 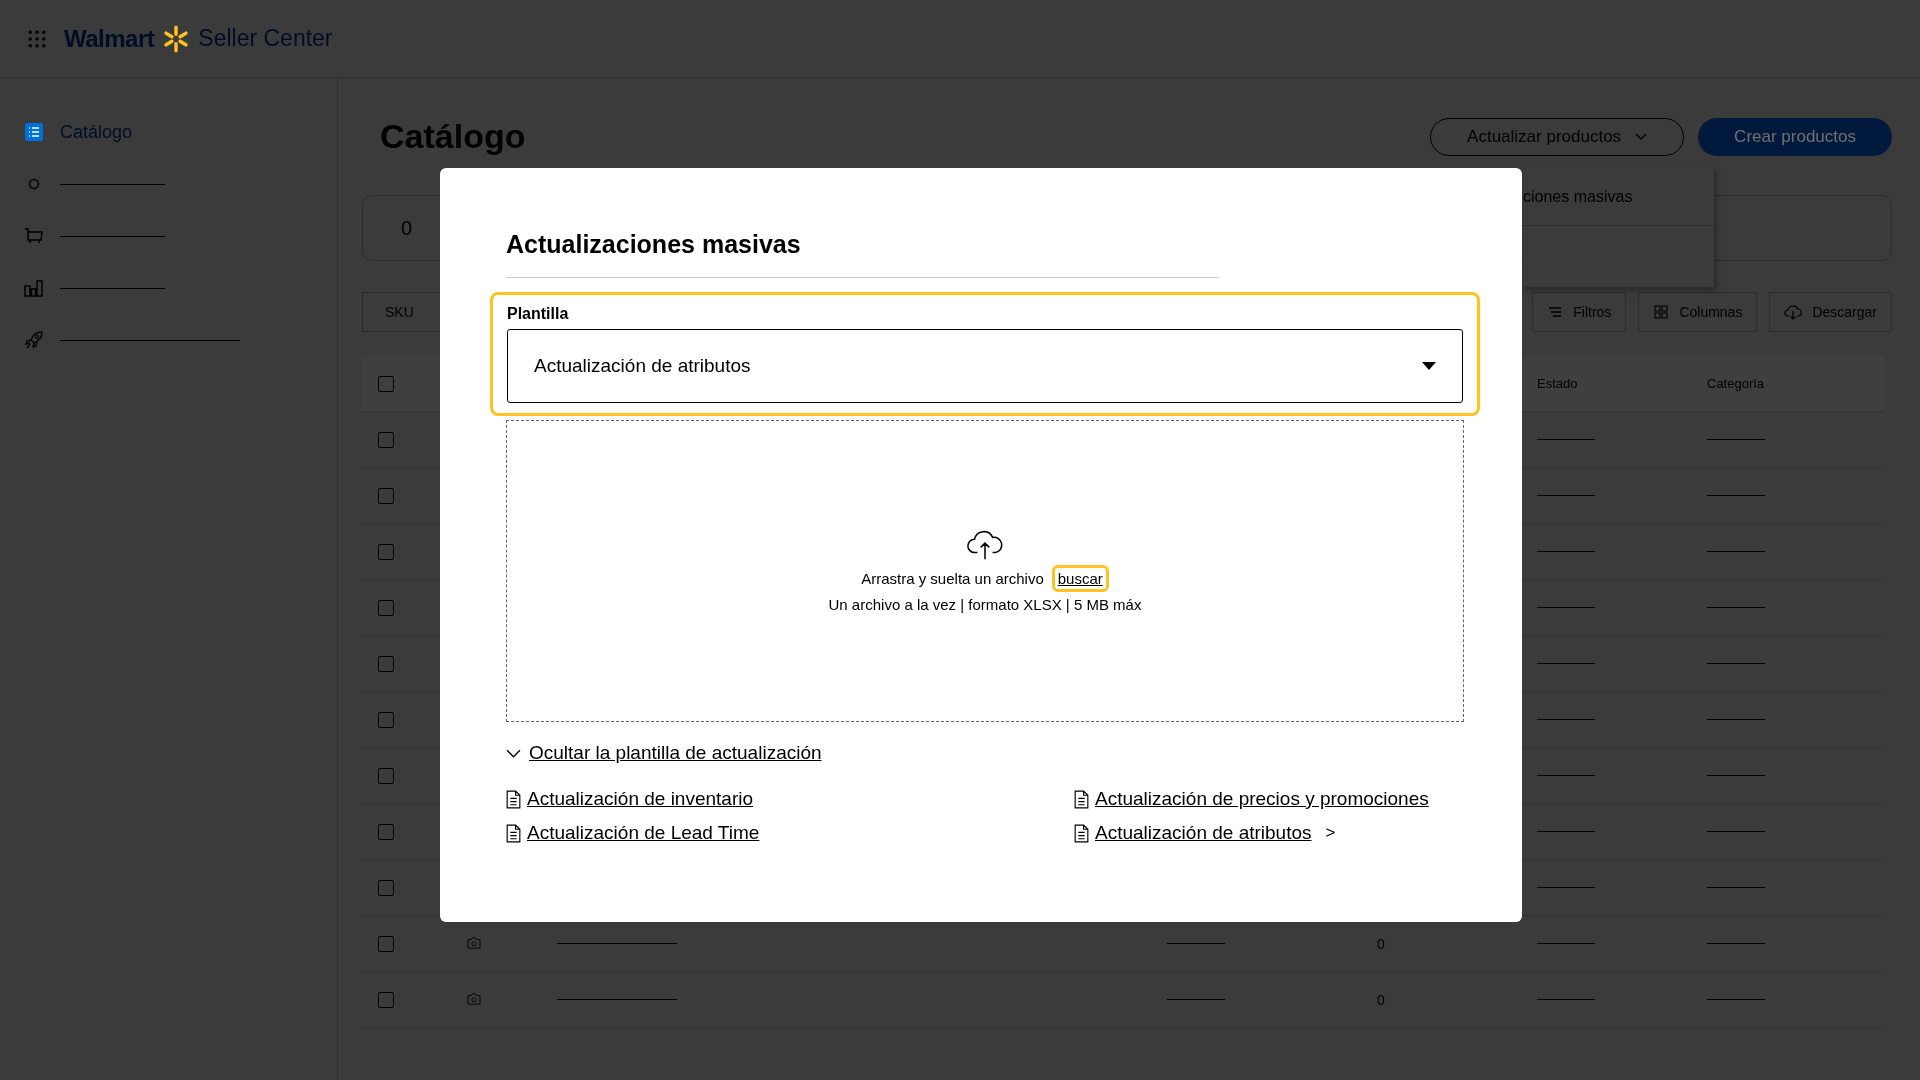 What do you see at coordinates (640, 799) in the screenshot?
I see `template-link: Actualización de inventario` at bounding box center [640, 799].